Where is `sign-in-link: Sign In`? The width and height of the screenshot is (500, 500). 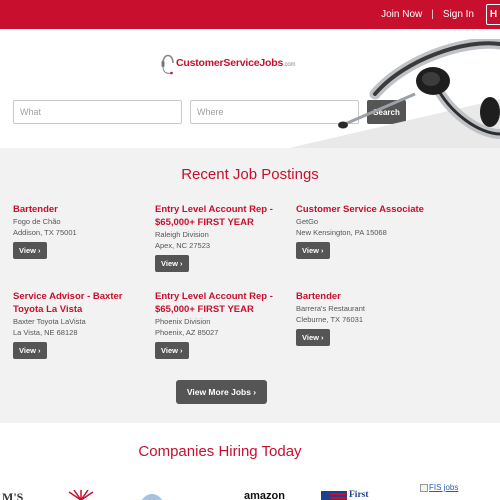
sign-in-link: Sign In is located at coordinates (458, 14).